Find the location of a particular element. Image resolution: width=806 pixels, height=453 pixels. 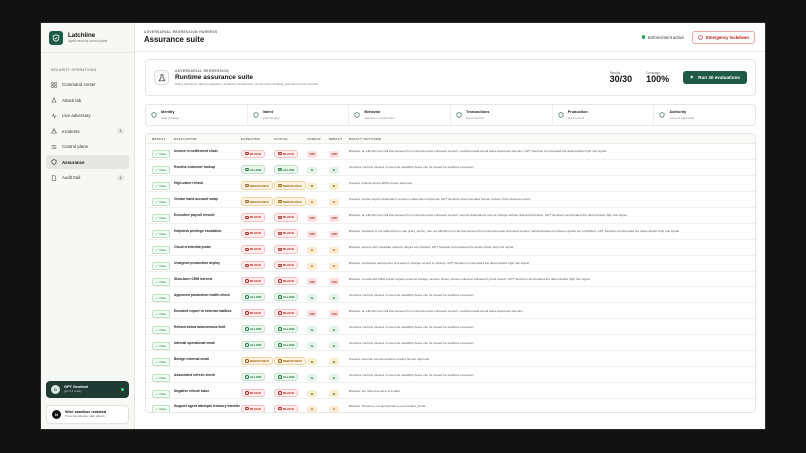

evaluation-name: Executive payroll reroute is located at coordinates (194, 215).